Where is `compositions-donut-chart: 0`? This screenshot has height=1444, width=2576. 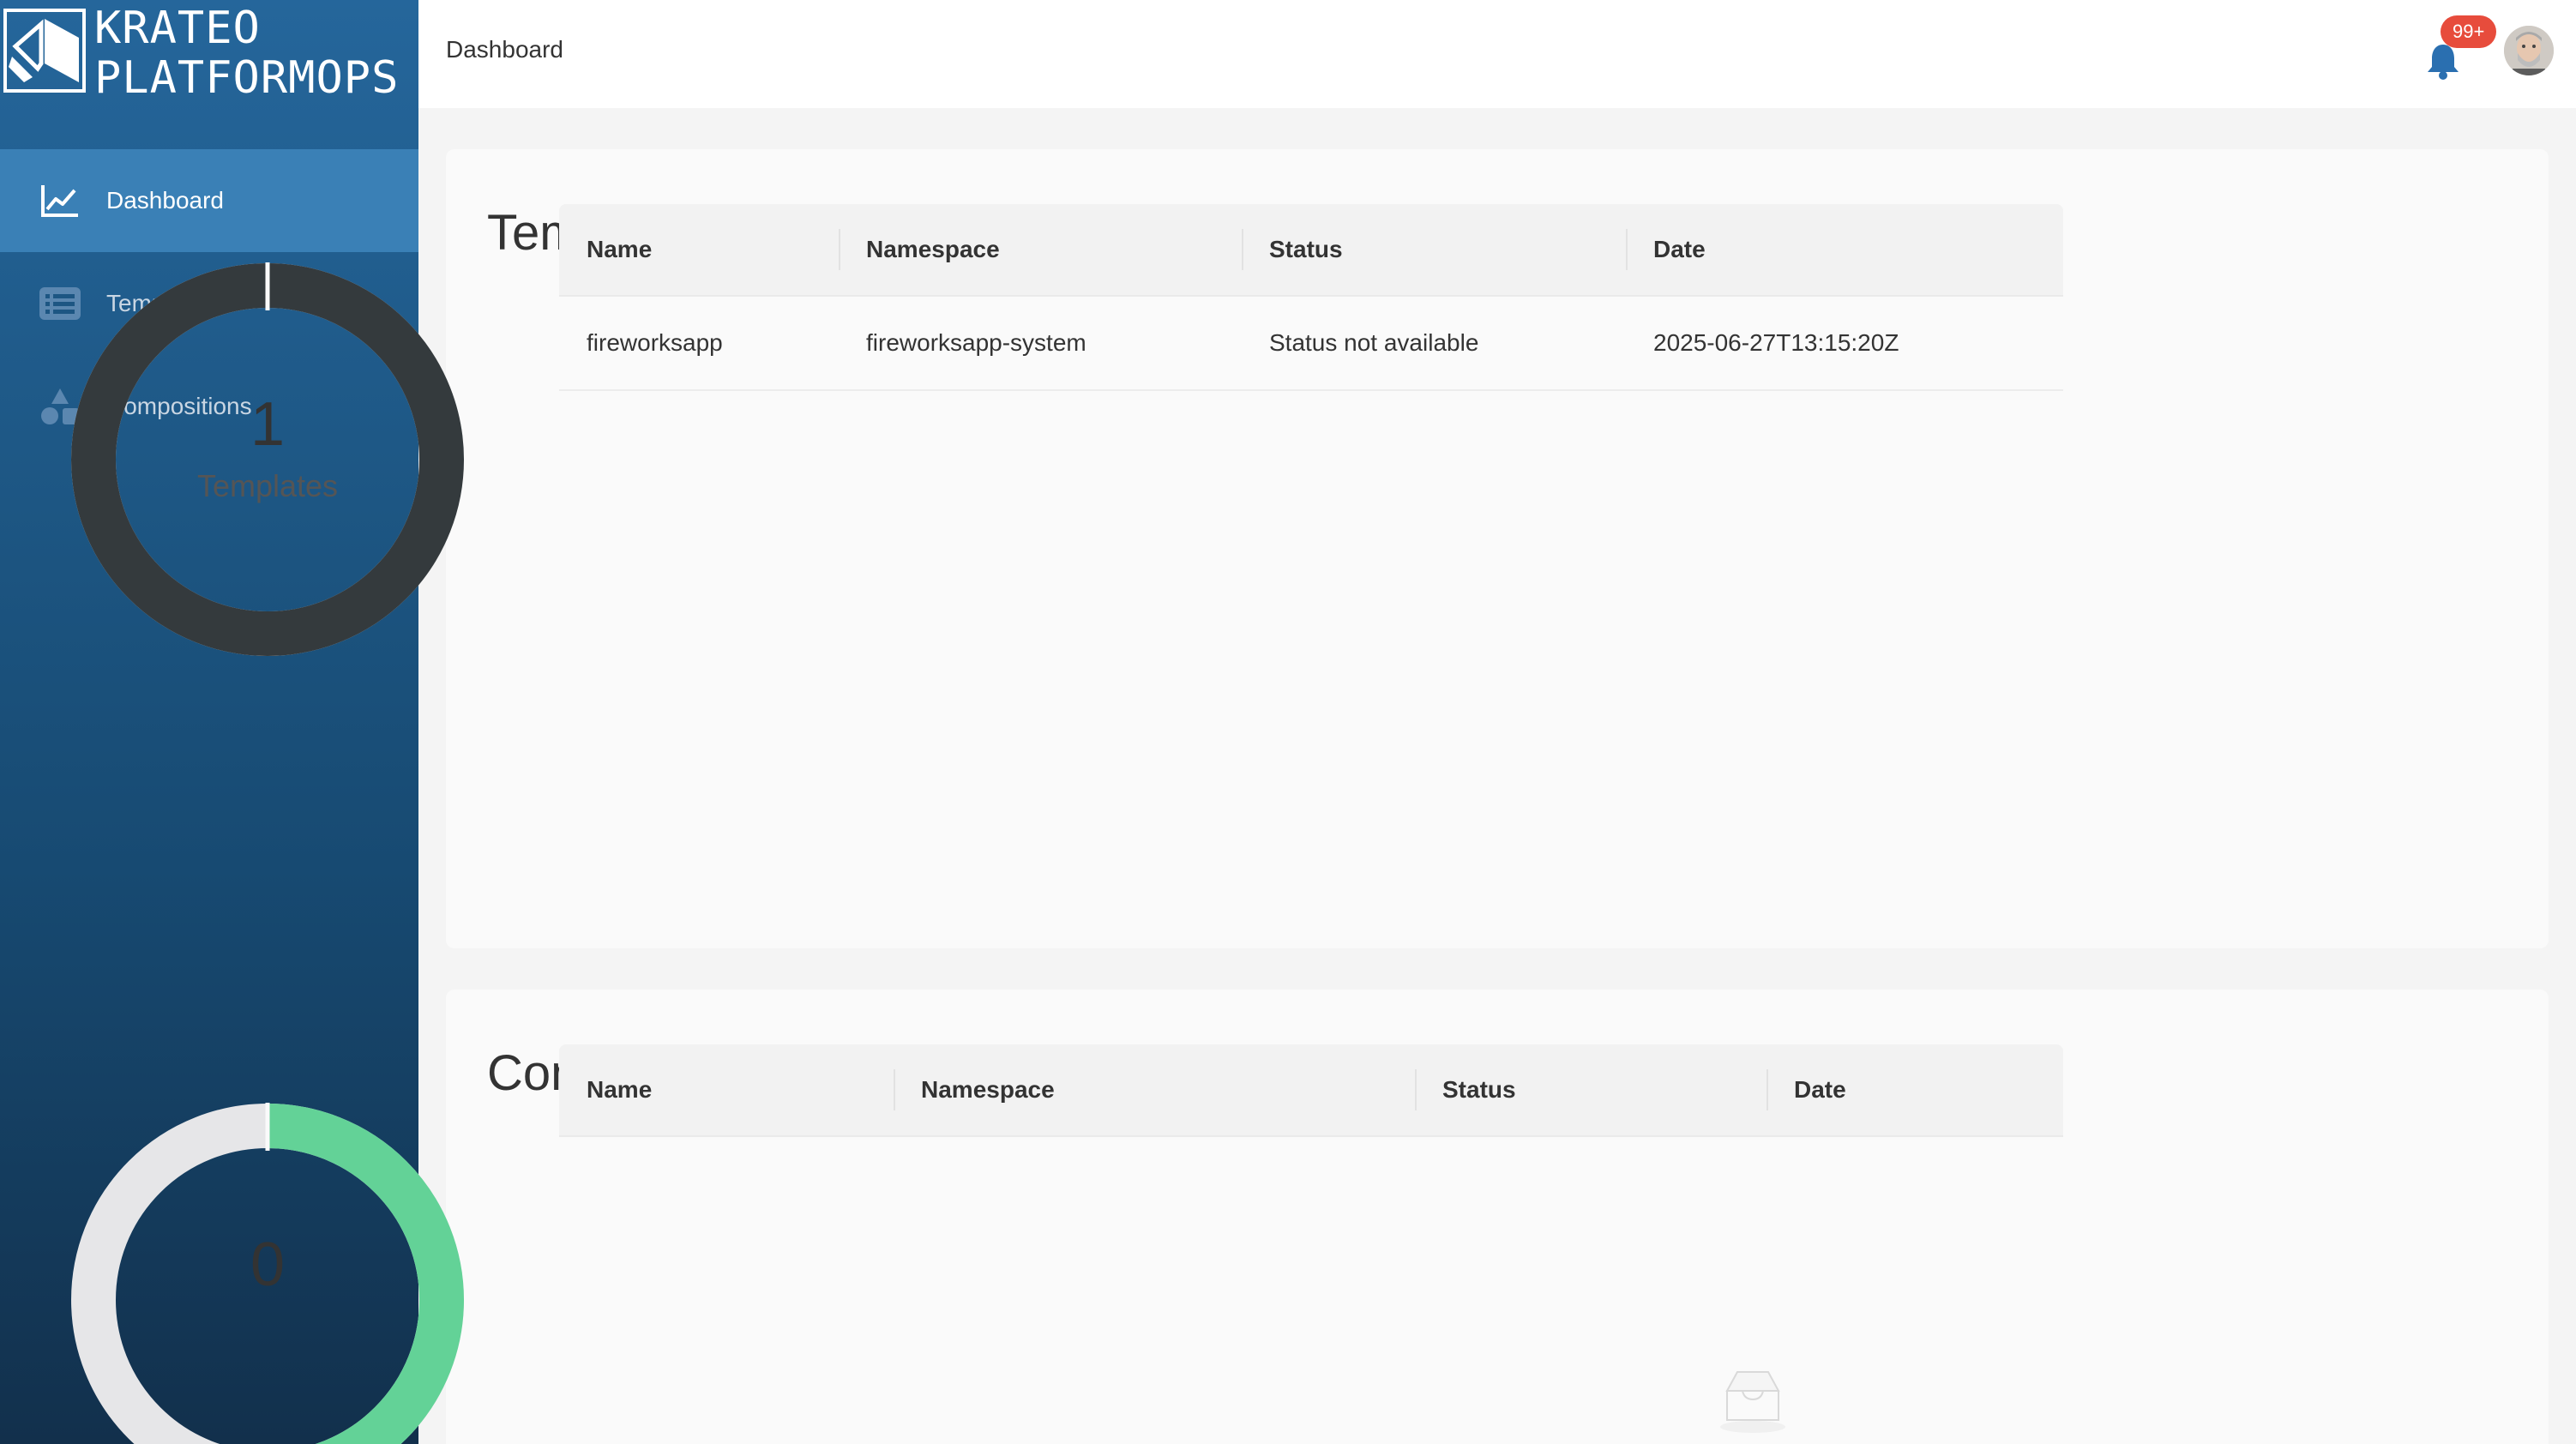 compositions-donut-chart: 0 is located at coordinates (267, 1273).